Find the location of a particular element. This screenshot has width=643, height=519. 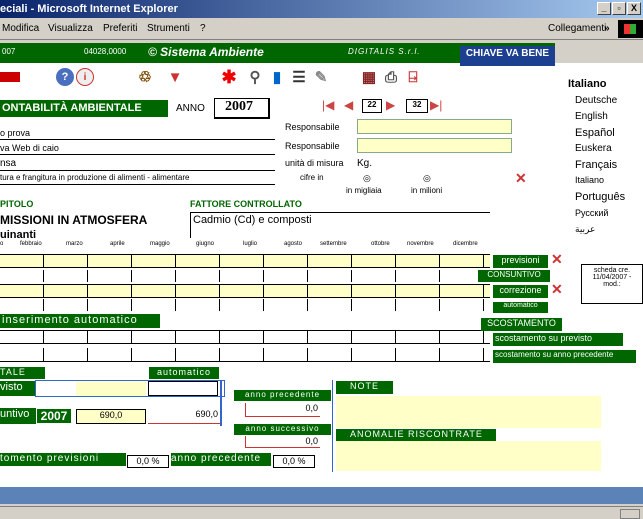

info-row-1: o prova is located at coordinates (137, 134).